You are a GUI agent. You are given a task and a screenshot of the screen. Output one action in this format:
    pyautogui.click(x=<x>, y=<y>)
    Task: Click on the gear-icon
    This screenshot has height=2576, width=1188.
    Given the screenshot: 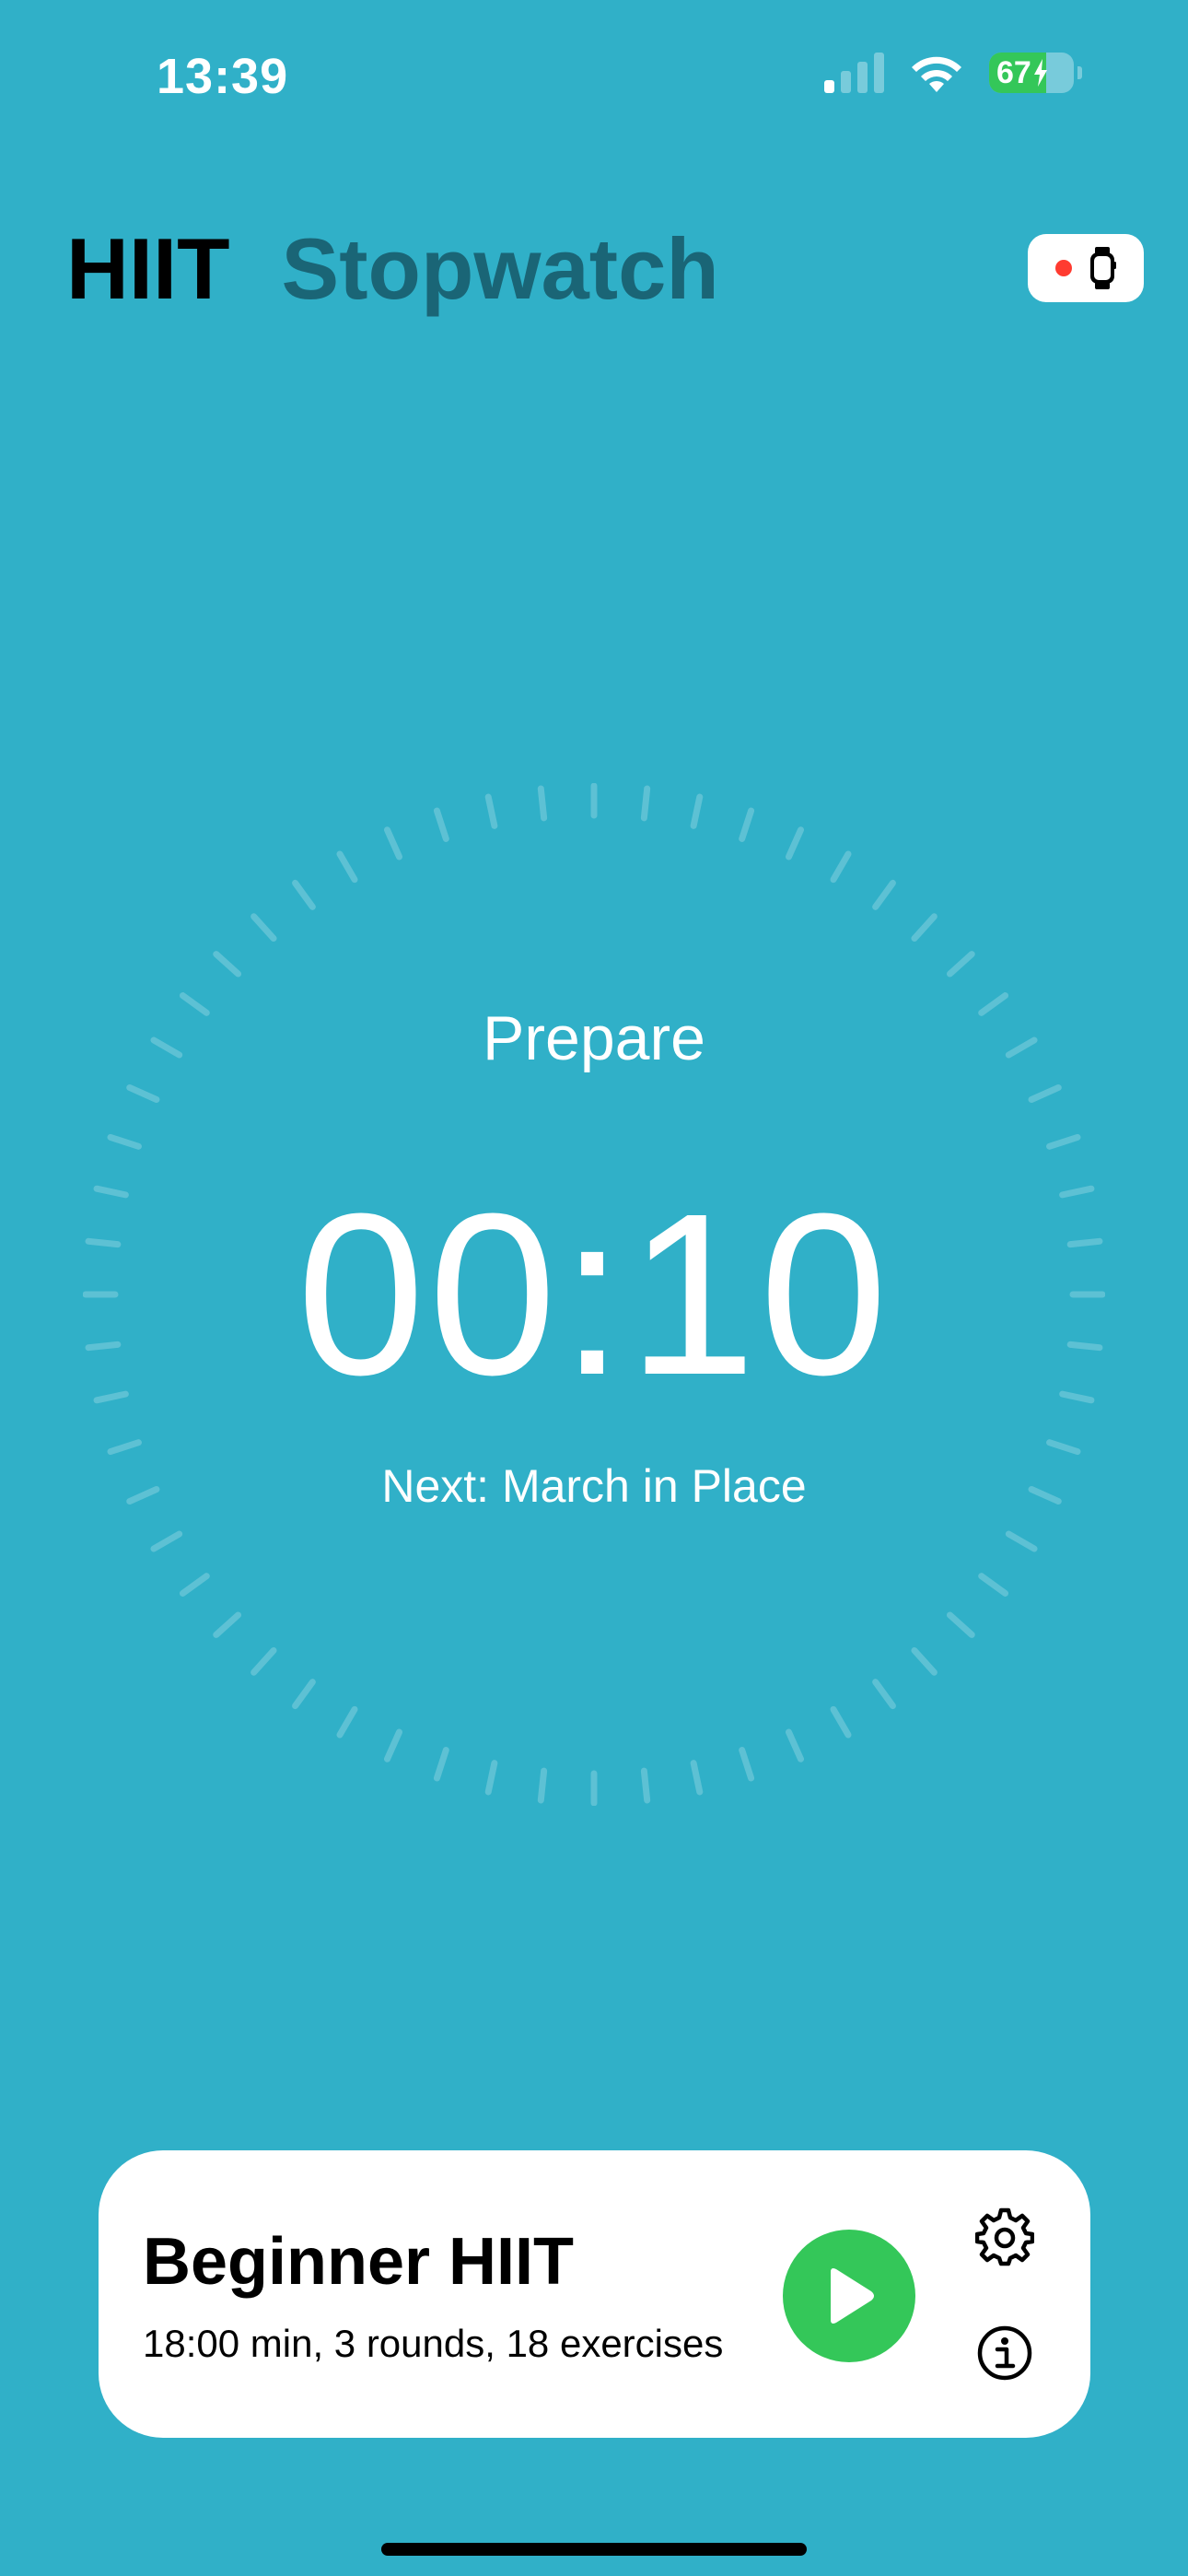 What is the action you would take?
    pyautogui.click(x=1004, y=2236)
    